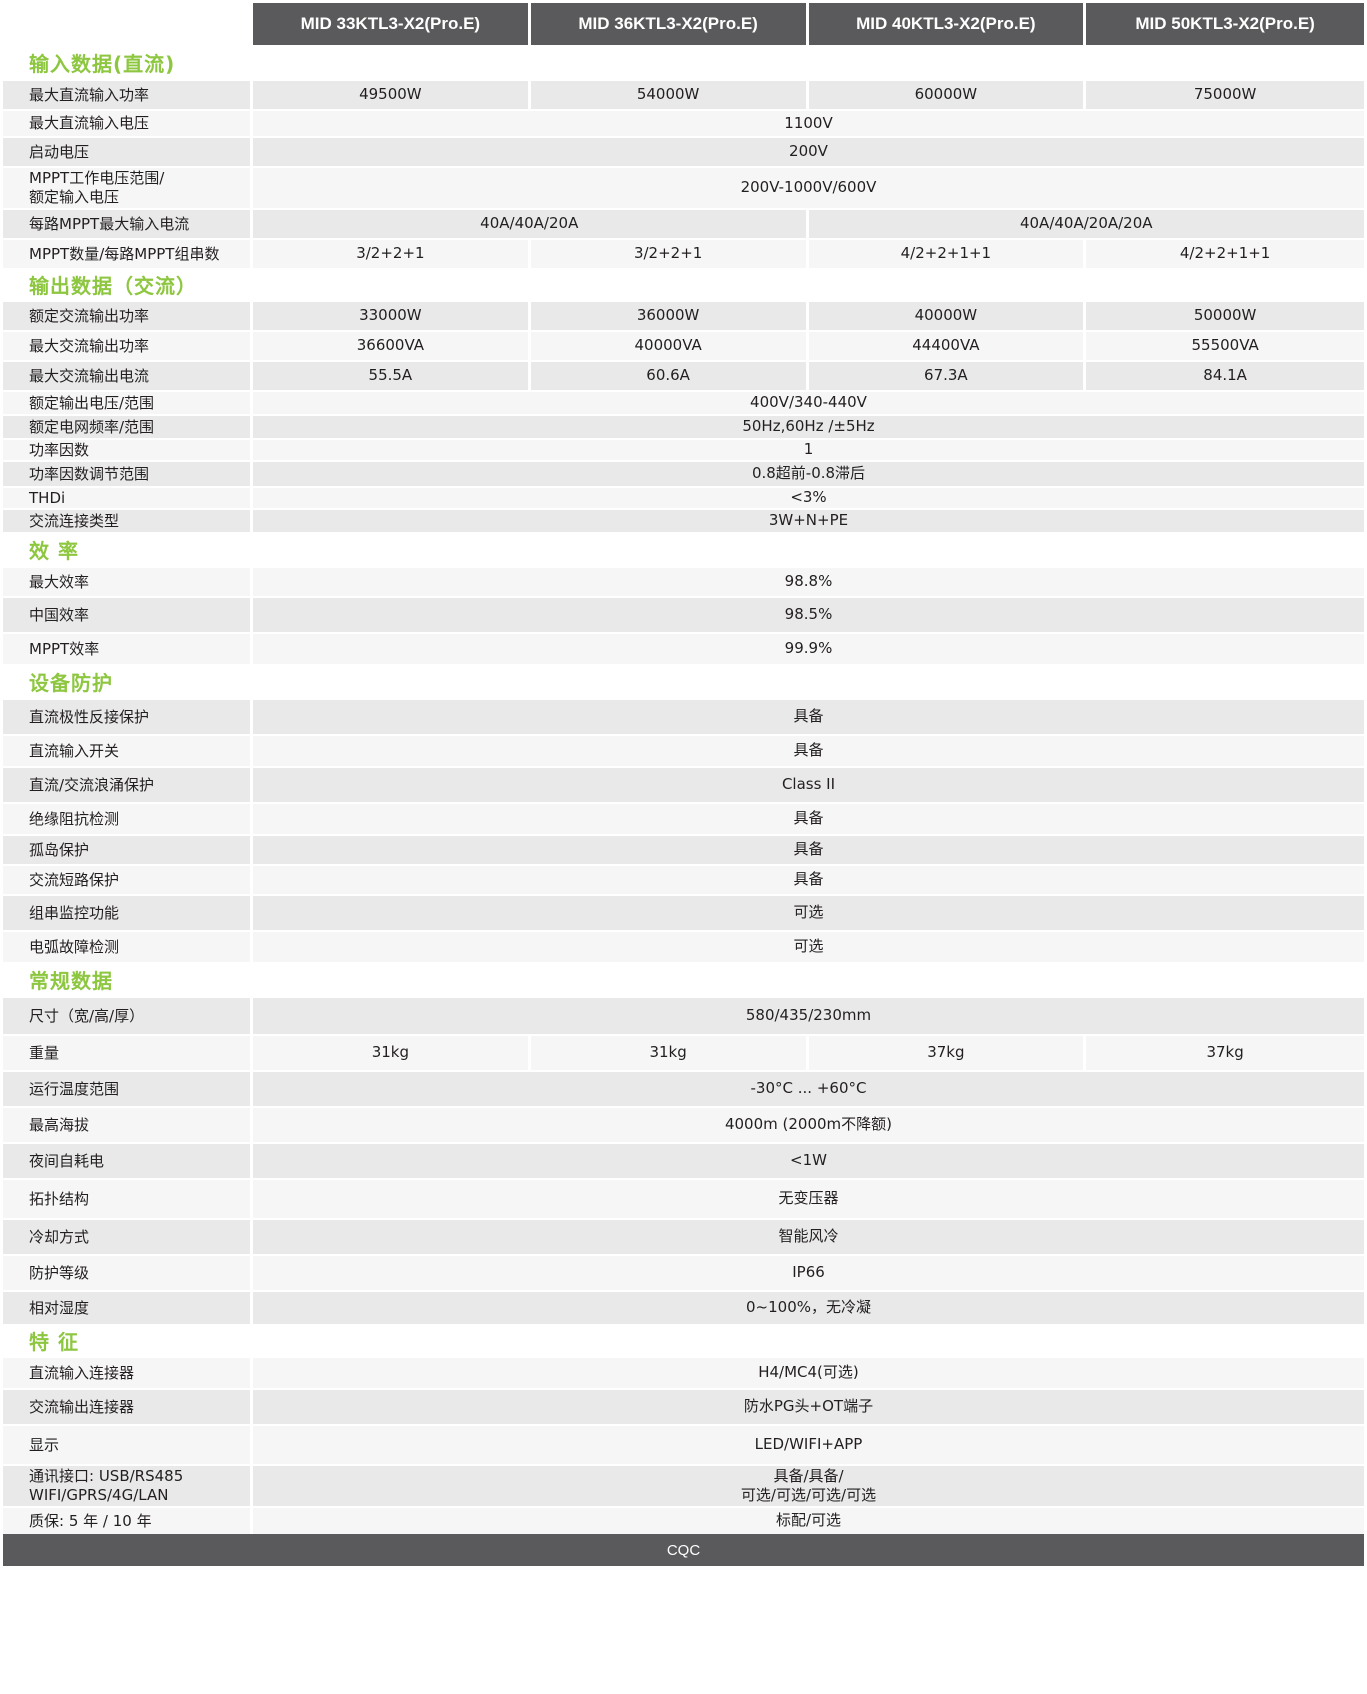 The height and width of the screenshot is (1694, 1367). What do you see at coordinates (683, 614) in the screenshot?
I see `table-row: 中国效率 98.5%` at bounding box center [683, 614].